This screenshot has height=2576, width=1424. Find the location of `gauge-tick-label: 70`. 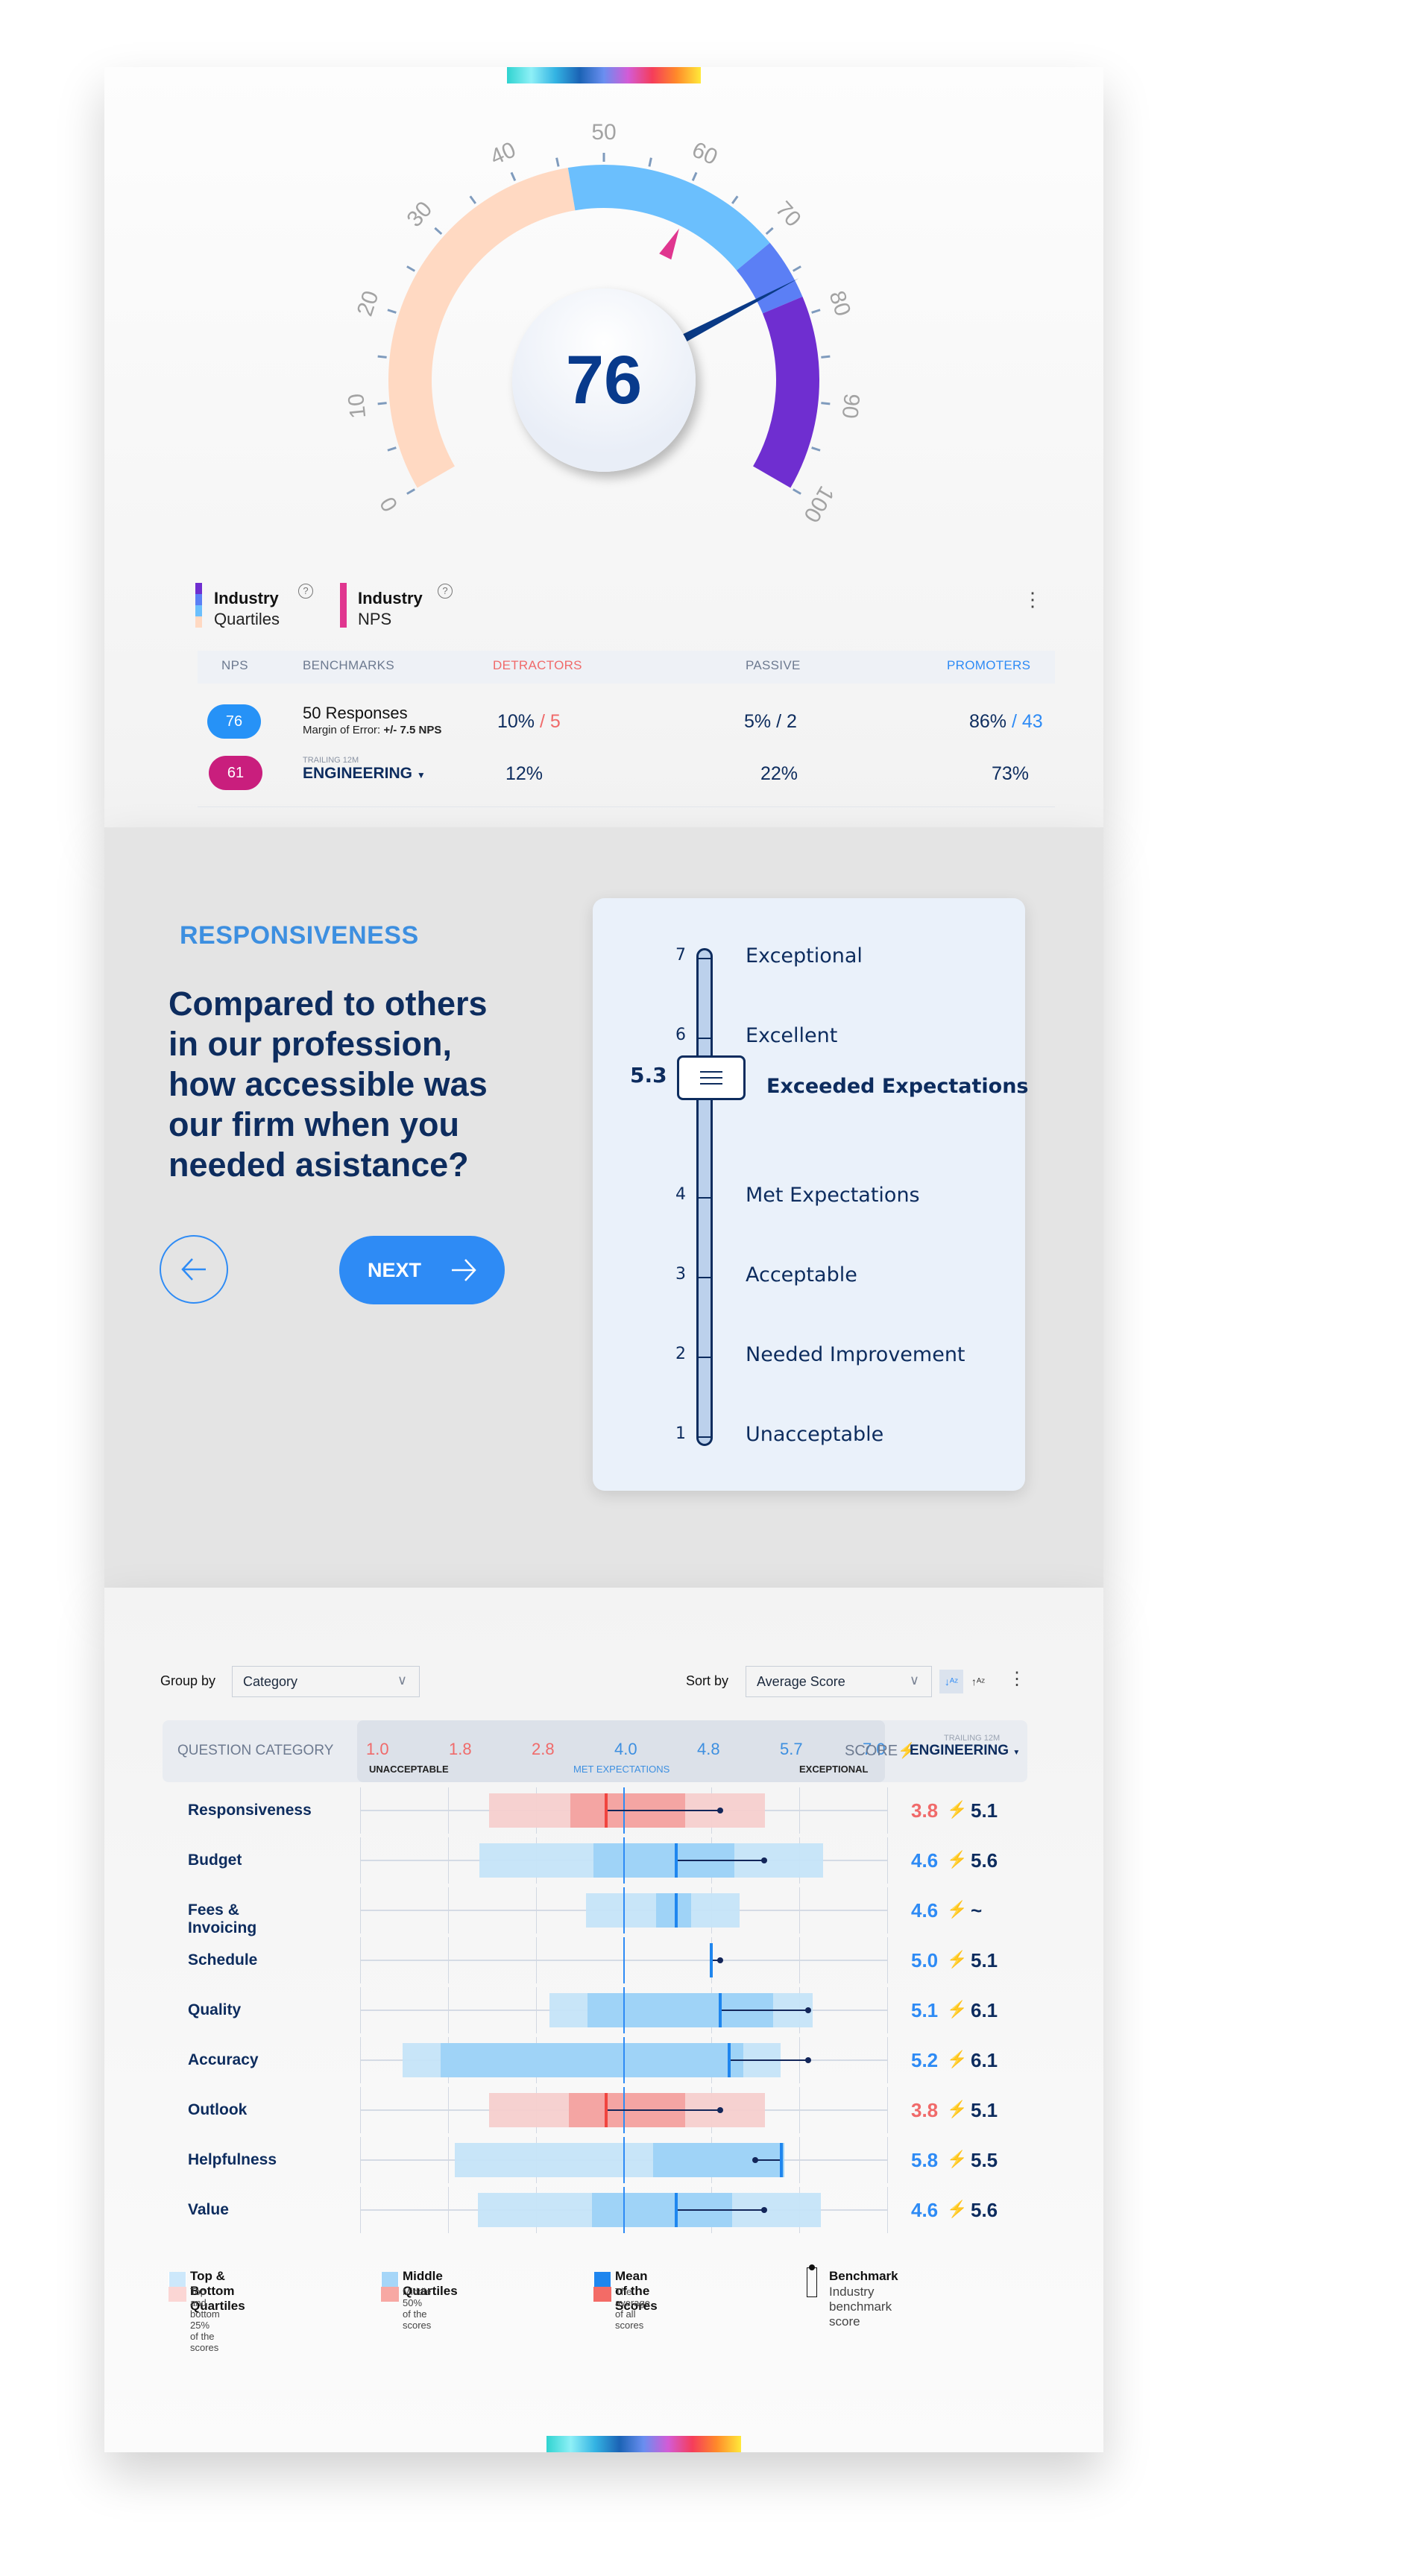

gauge-tick-label: 70 is located at coordinates (788, 214).